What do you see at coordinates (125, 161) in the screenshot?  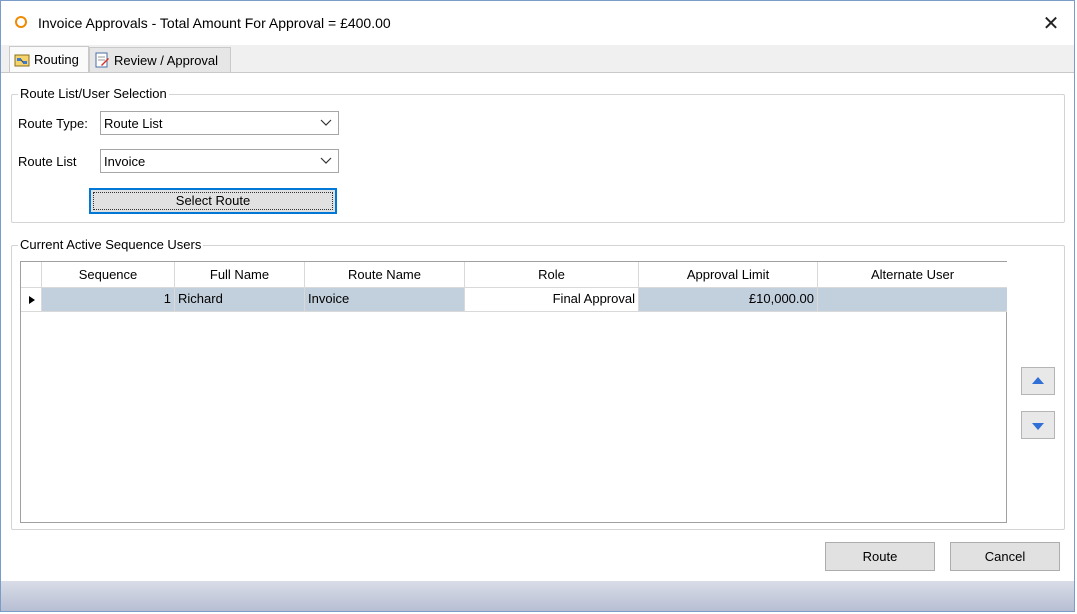 I see `route-list-value: Invoice` at bounding box center [125, 161].